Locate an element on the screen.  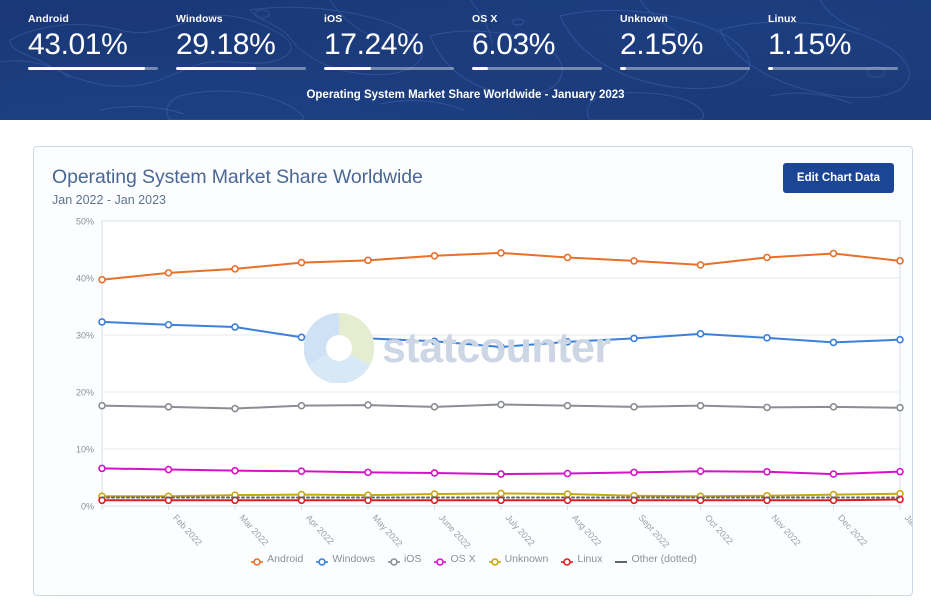
x-tick-label: Aug 2022 is located at coordinates (586, 530).